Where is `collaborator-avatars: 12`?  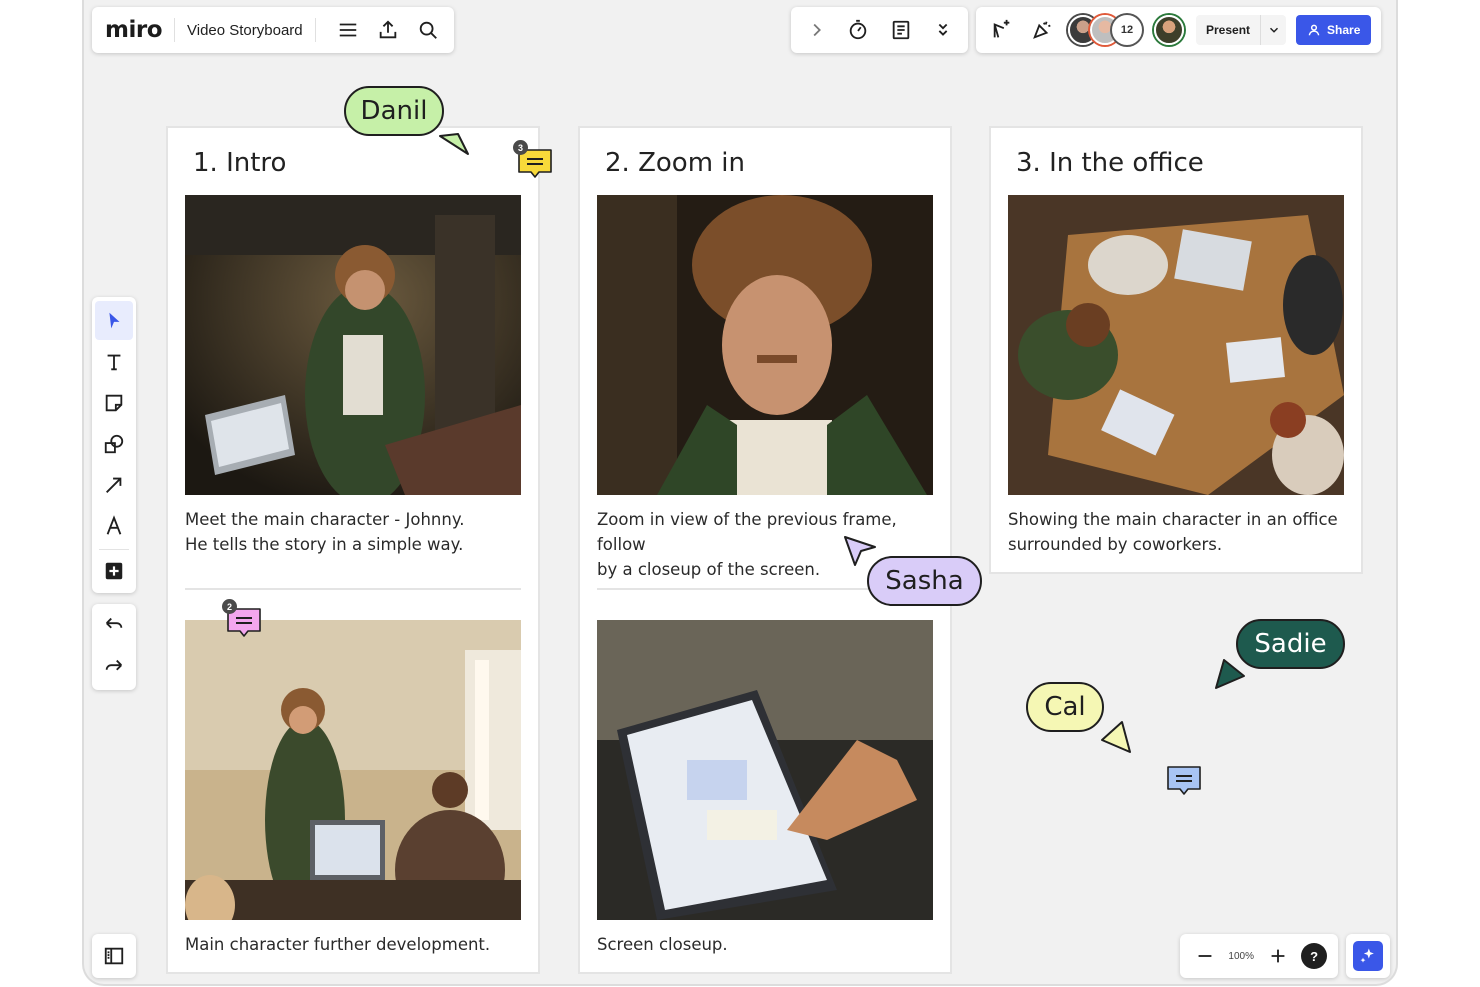 collaborator-avatars: 12 is located at coordinates (1105, 30).